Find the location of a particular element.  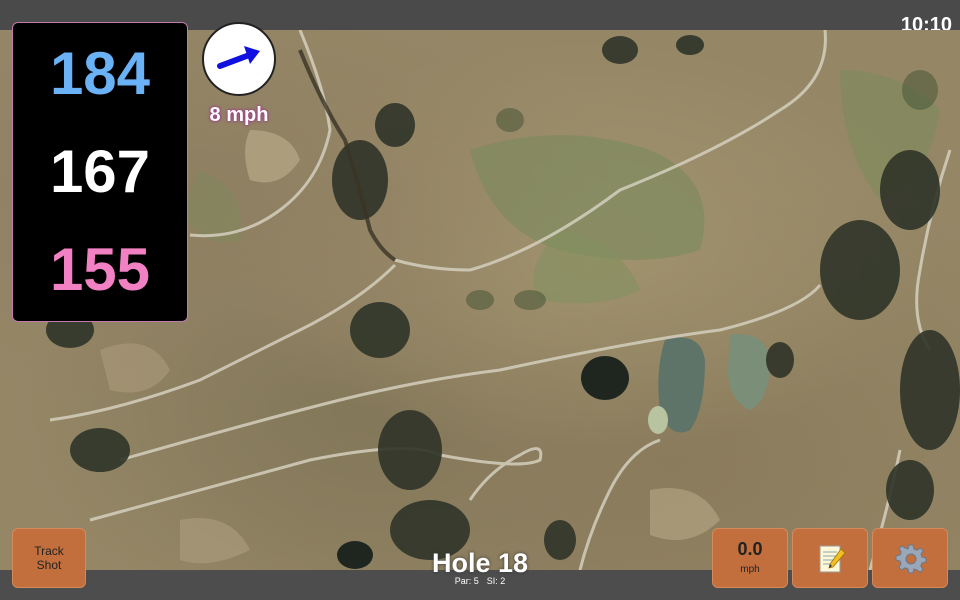

wind-direction-arrow-icon is located at coordinates (238, 57).